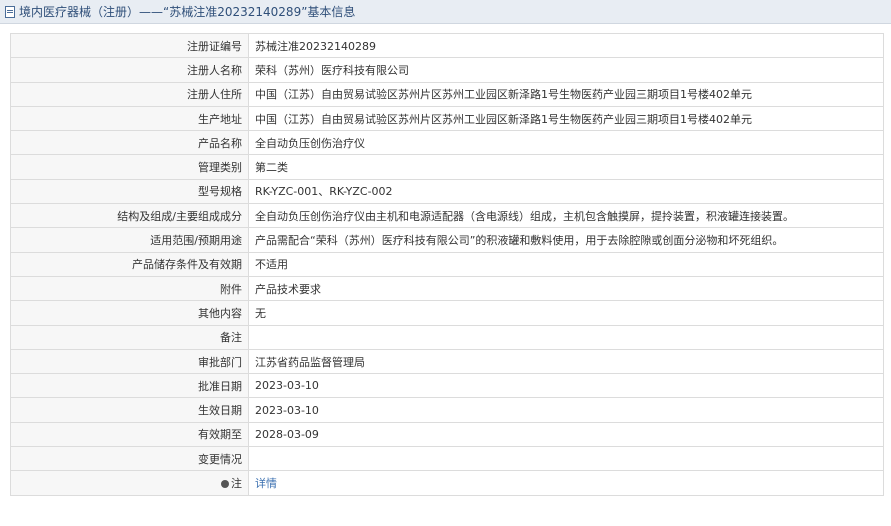 This screenshot has width=891, height=526. I want to click on table-row: 注册人名称 荣科（苏州）医疗科技有限公司, so click(447, 70).